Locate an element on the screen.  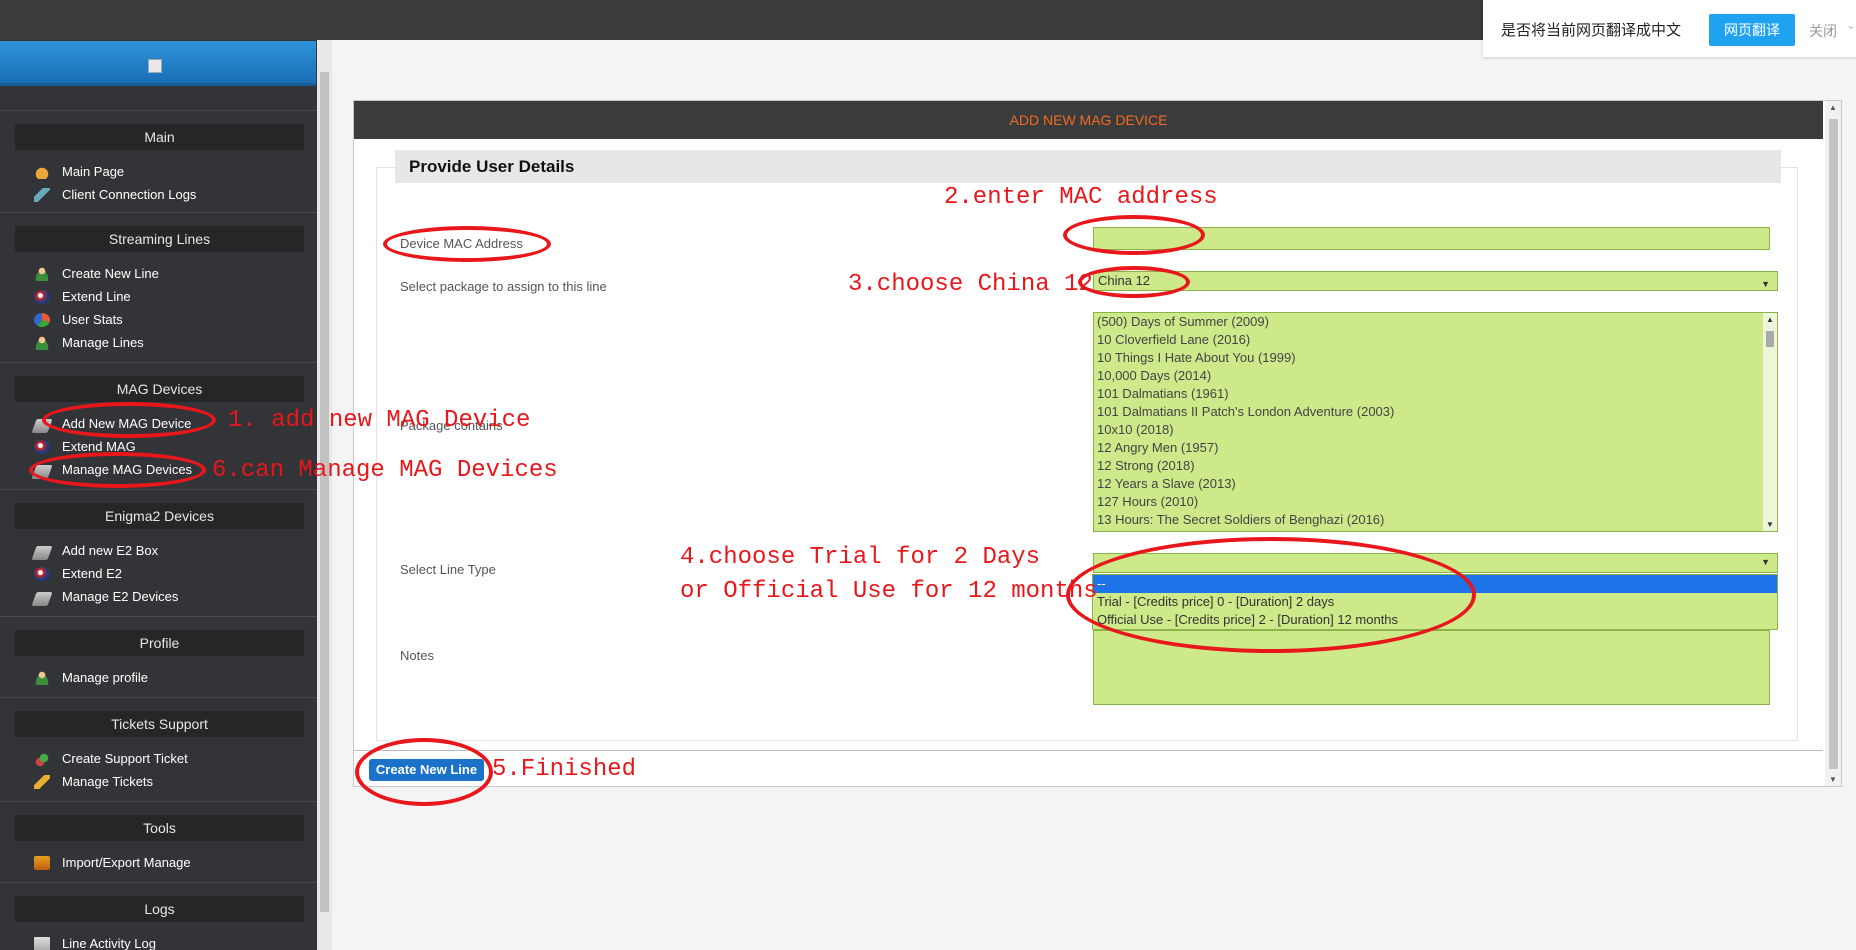
sidebar-item-create-new-line: Create New Line is located at coordinates (158, 273).